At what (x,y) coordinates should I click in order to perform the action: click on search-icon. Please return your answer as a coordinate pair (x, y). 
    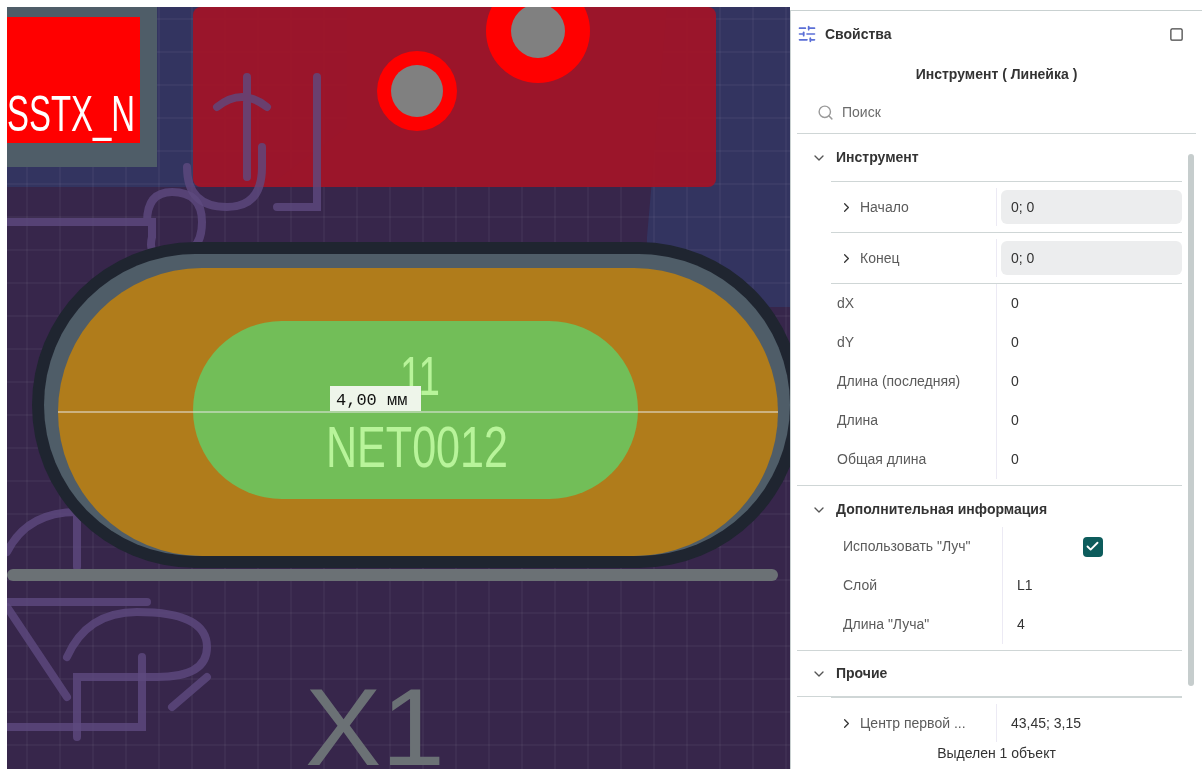
    Looking at the image, I should click on (825, 112).